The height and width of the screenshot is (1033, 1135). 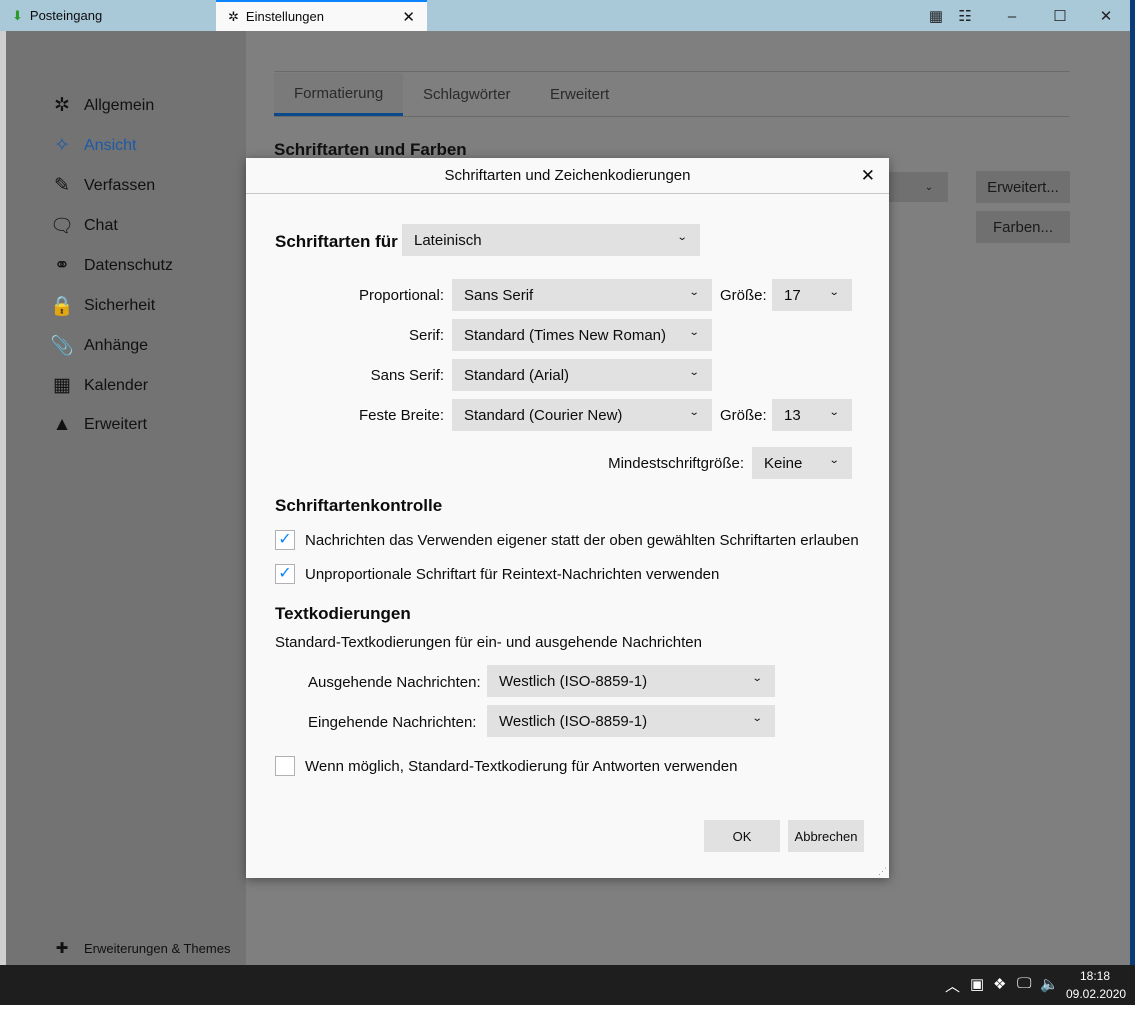 I want to click on tasks-icon: ☷, so click(x=965, y=16).